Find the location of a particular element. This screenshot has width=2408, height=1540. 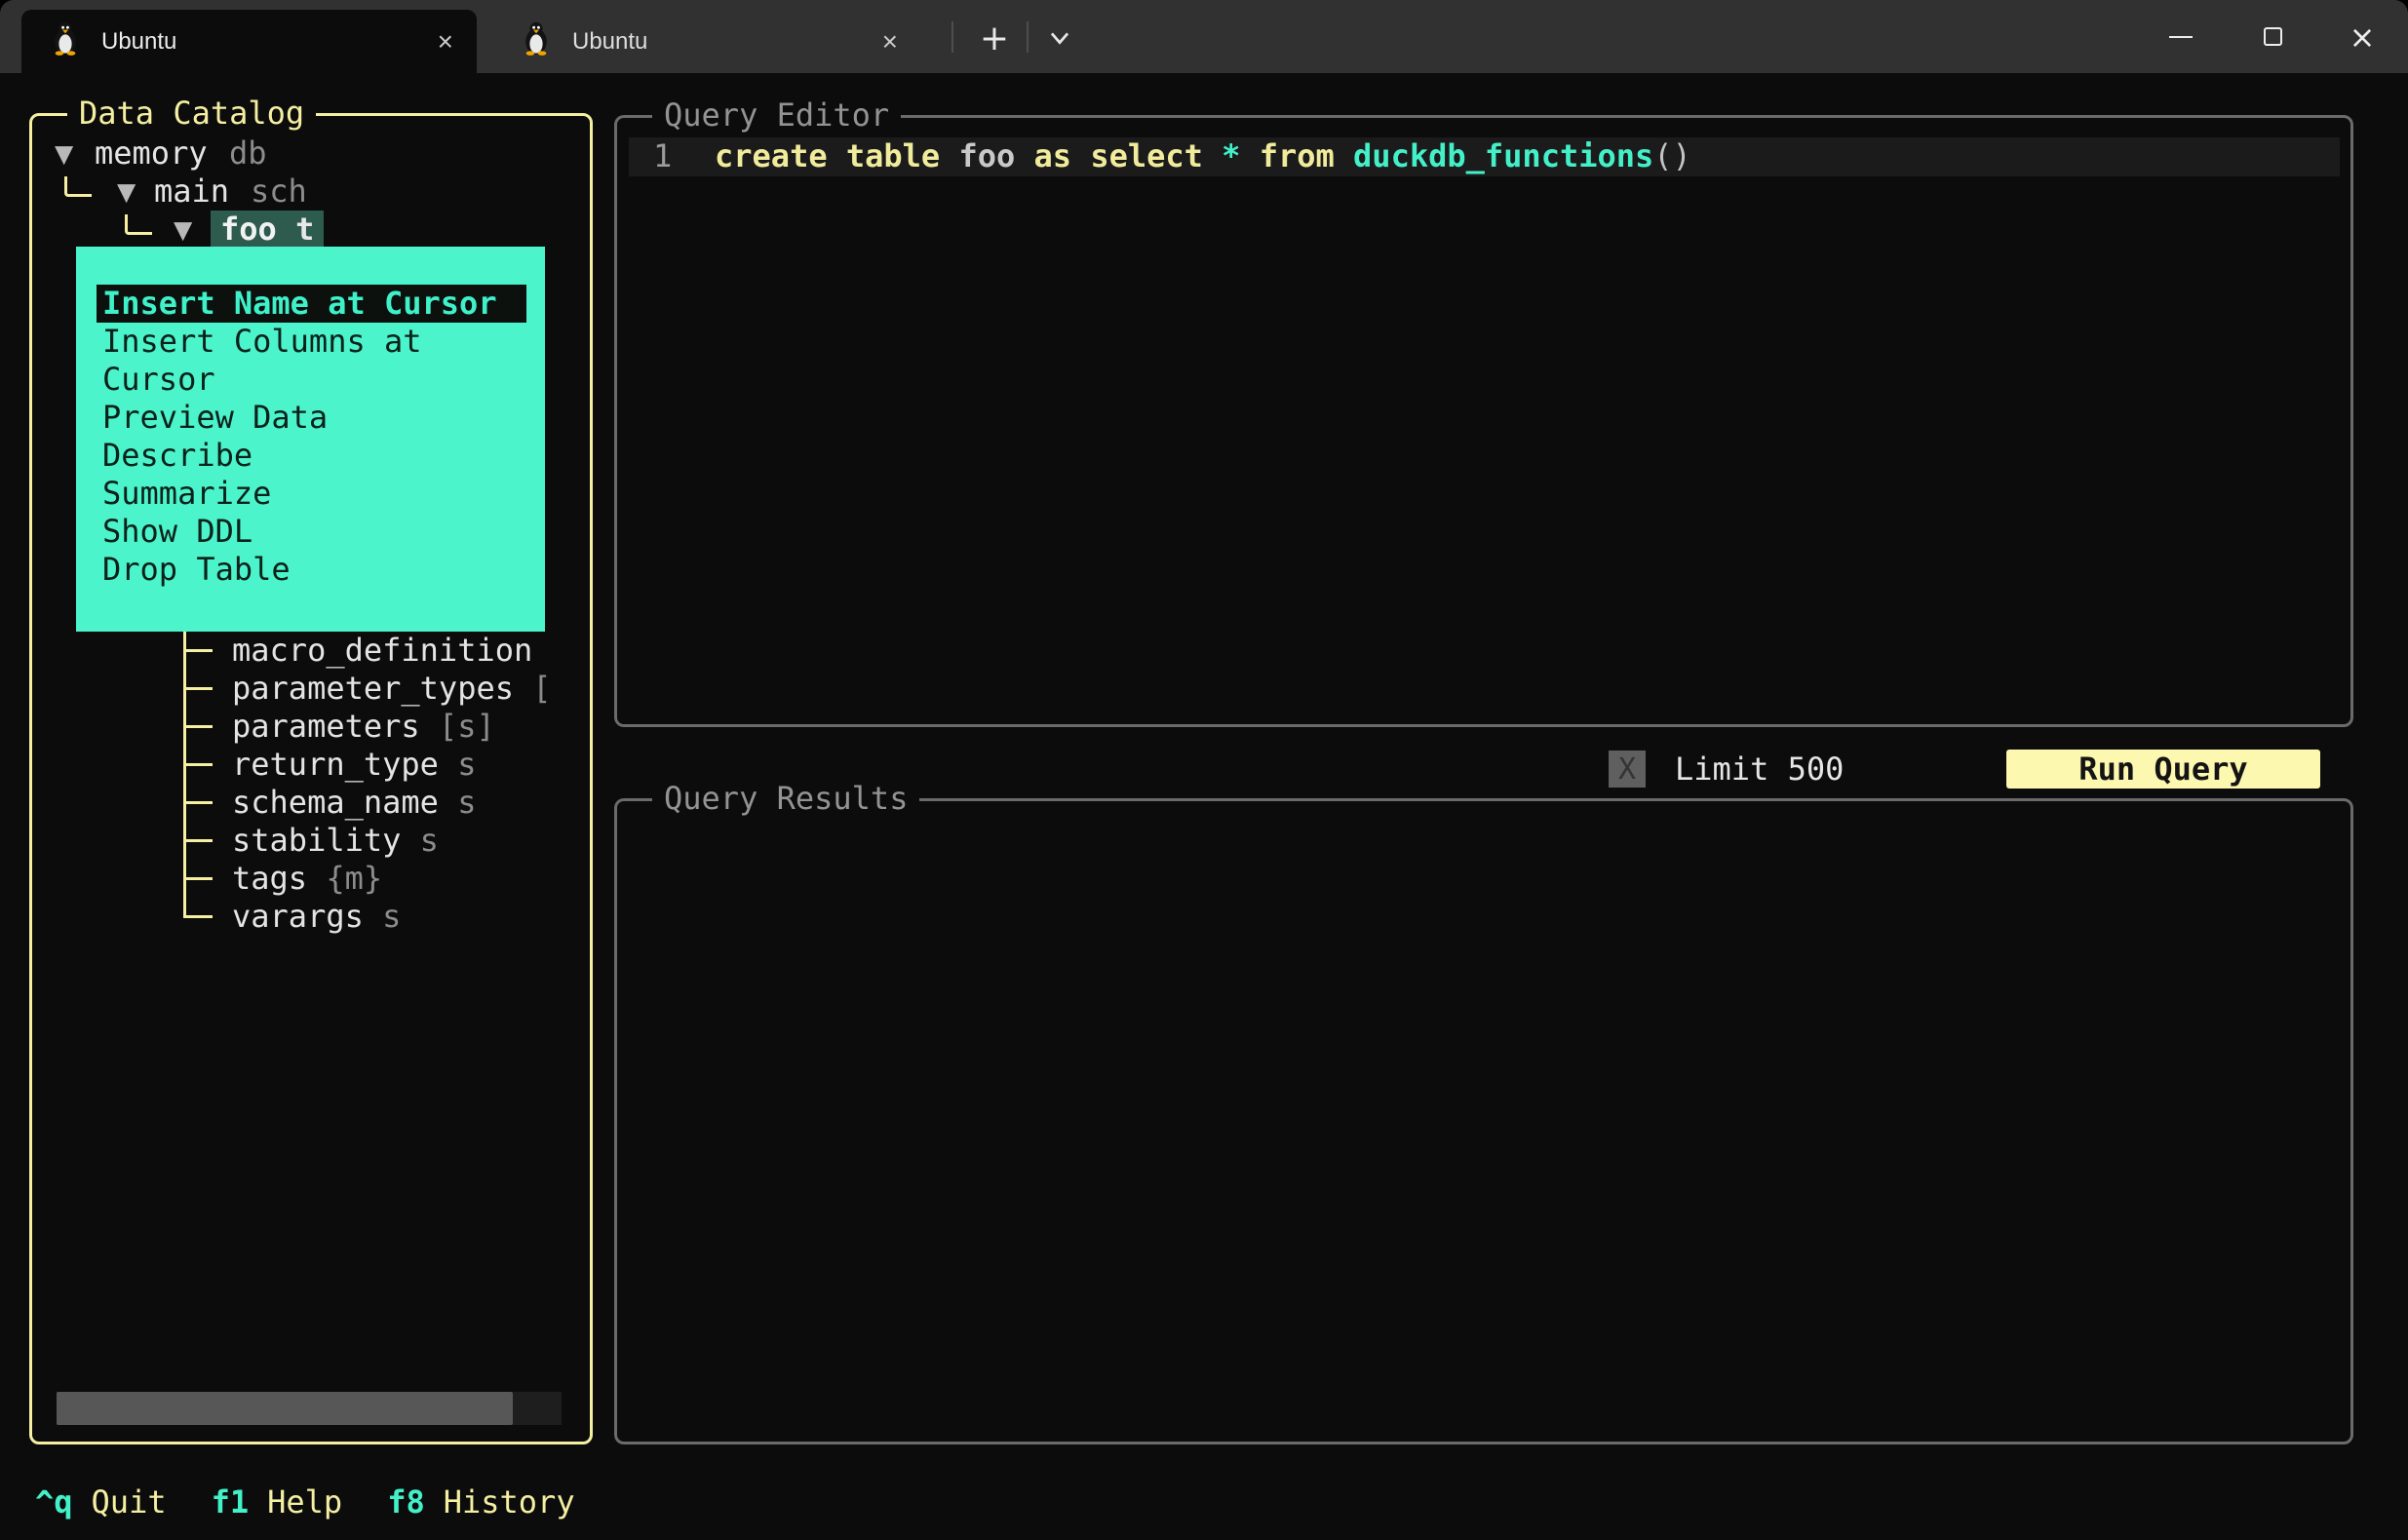

menu-item-insert-name: Insert Name at Cursor is located at coordinates (311, 304).